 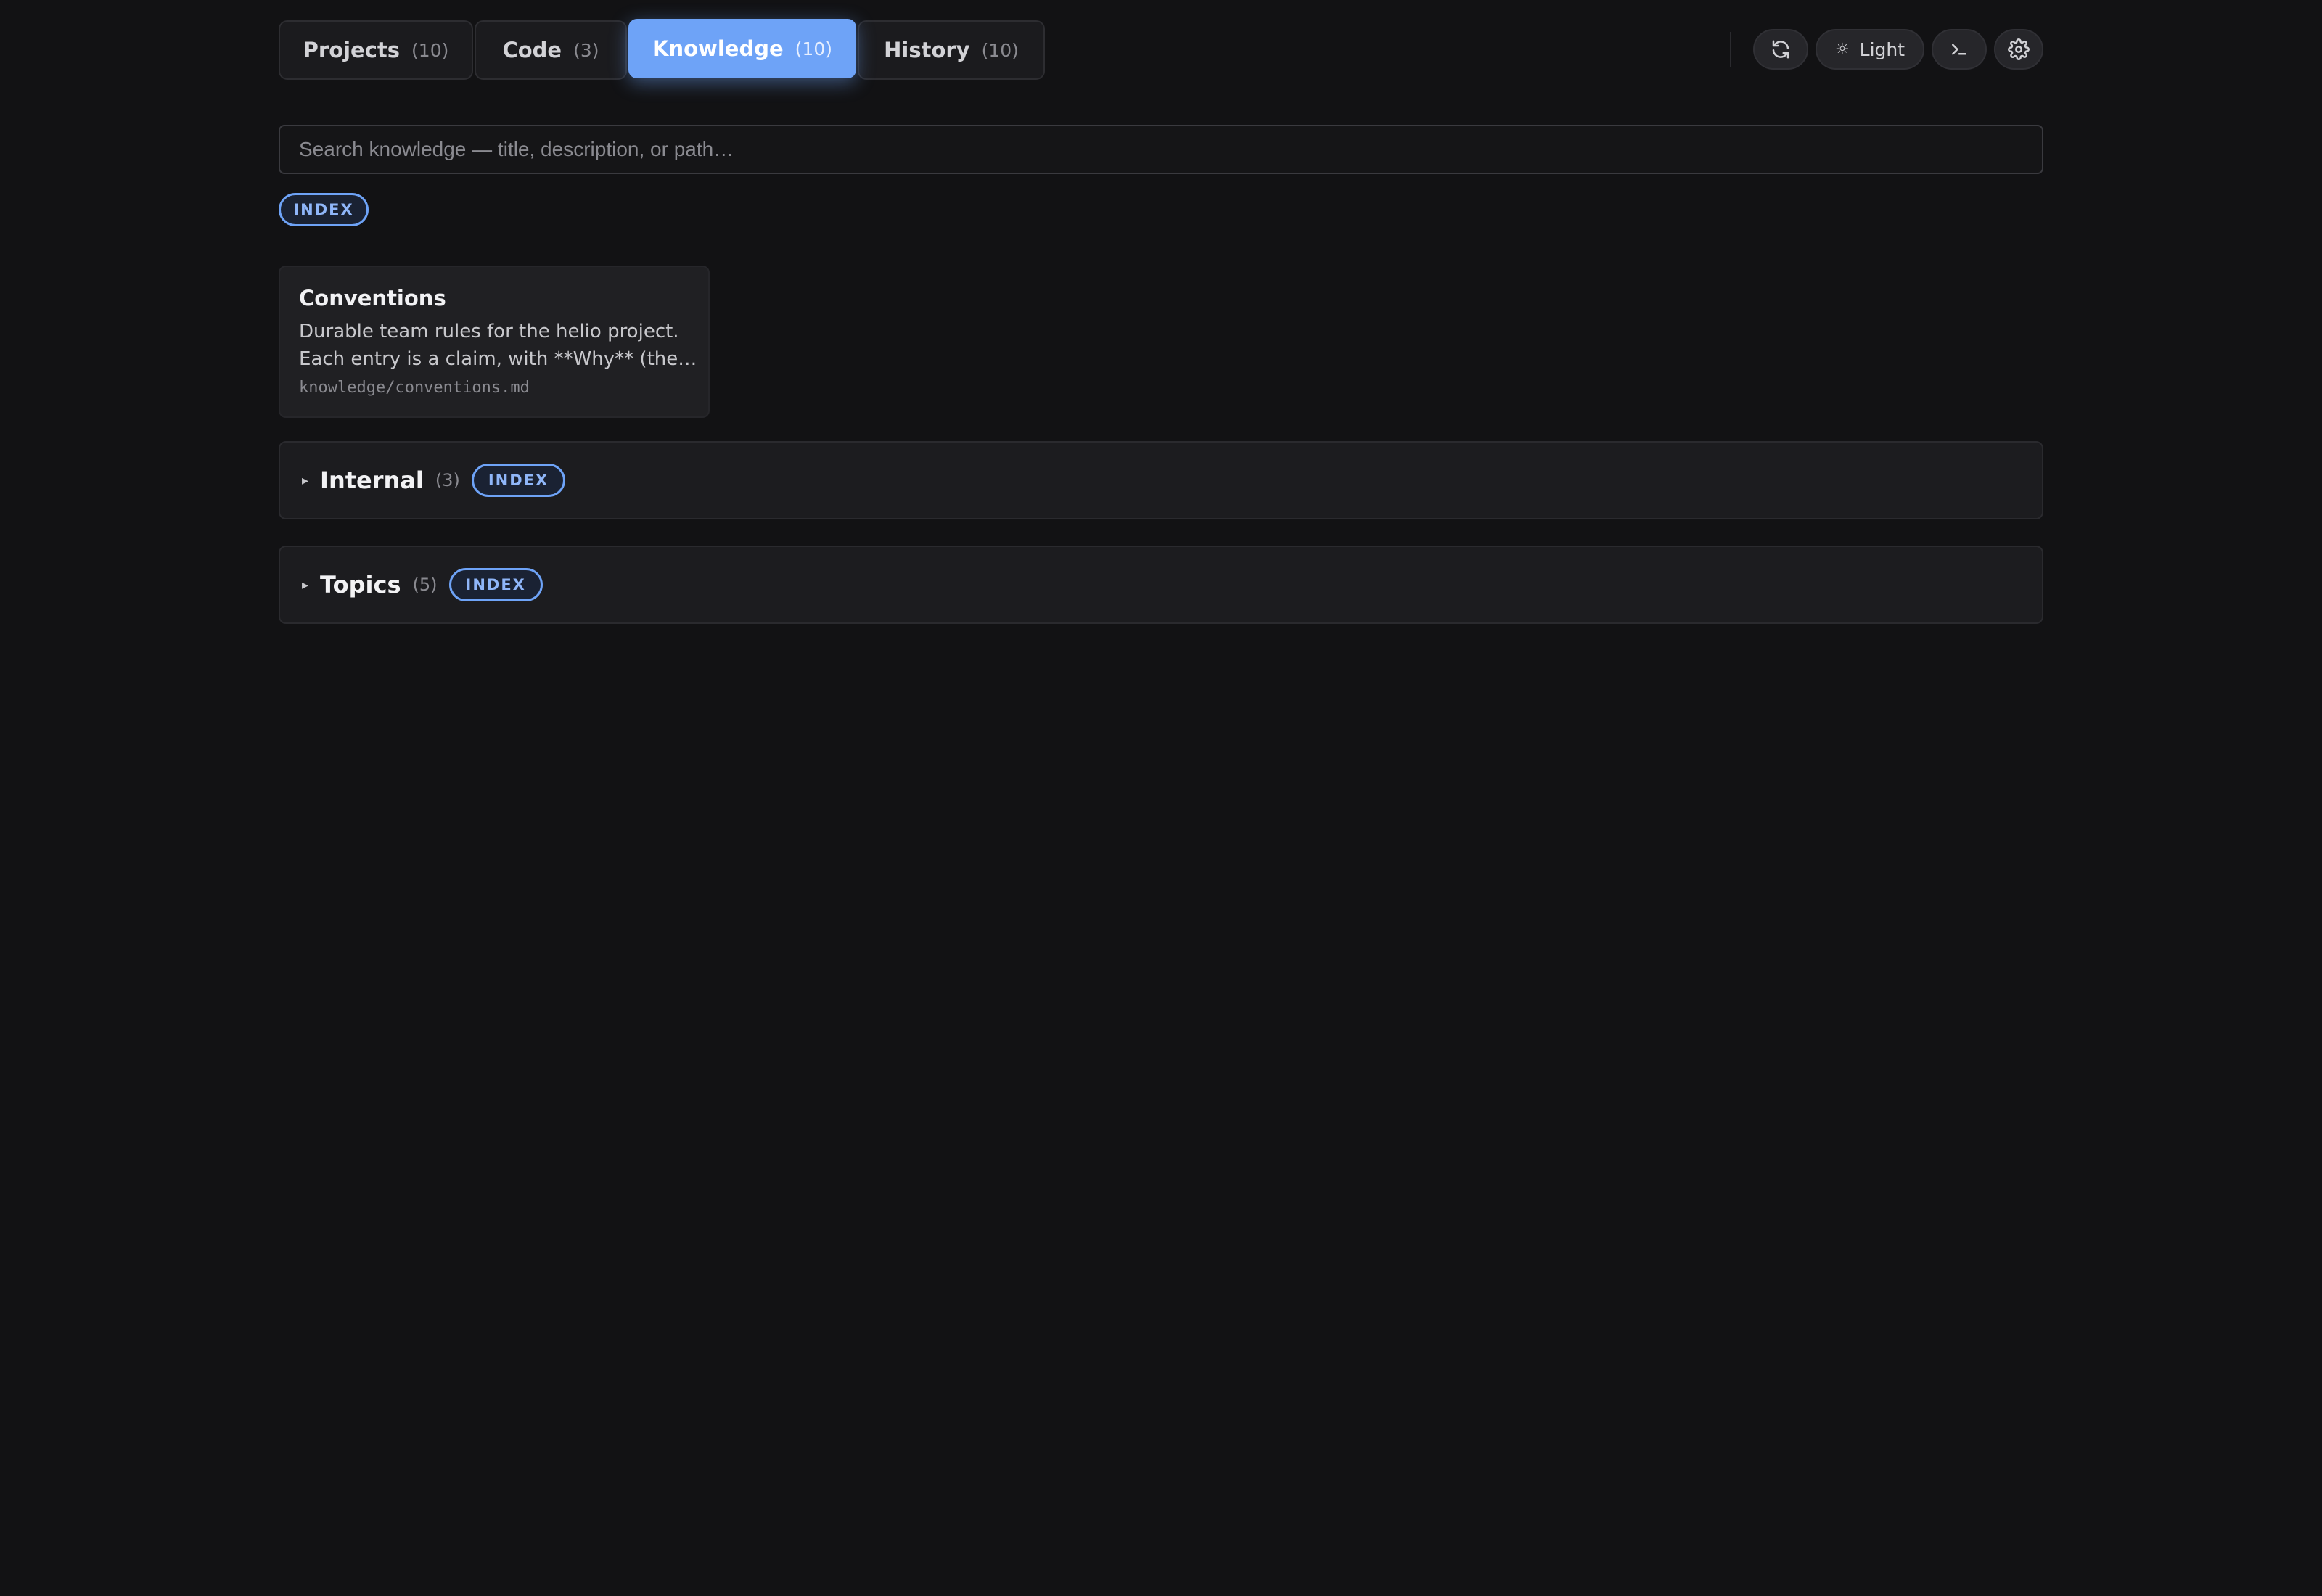 What do you see at coordinates (372, 298) in the screenshot?
I see `card-title: Conventions` at bounding box center [372, 298].